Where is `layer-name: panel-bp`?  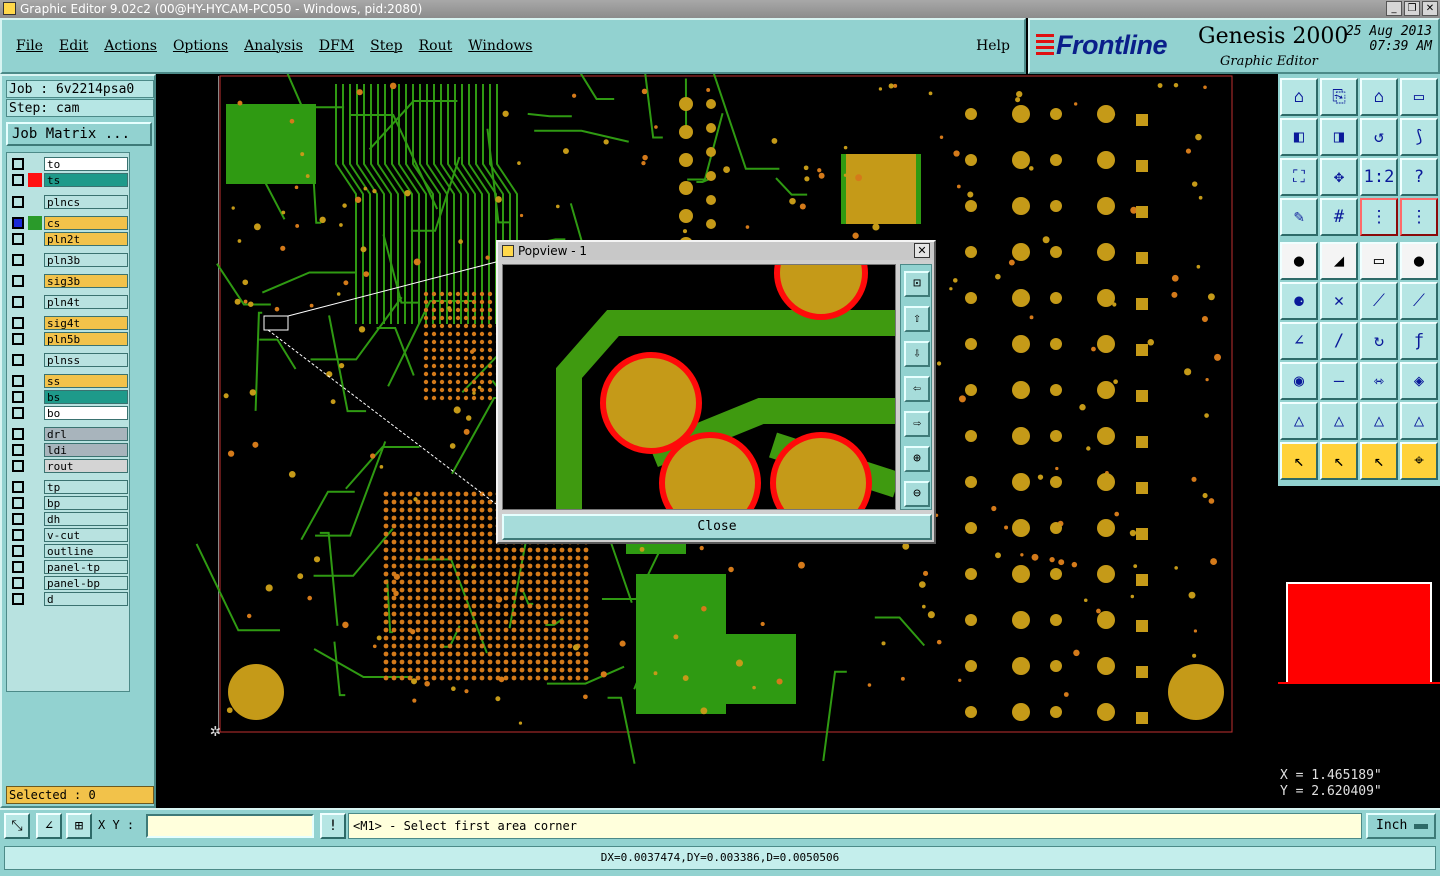 layer-name: panel-bp is located at coordinates (86, 583).